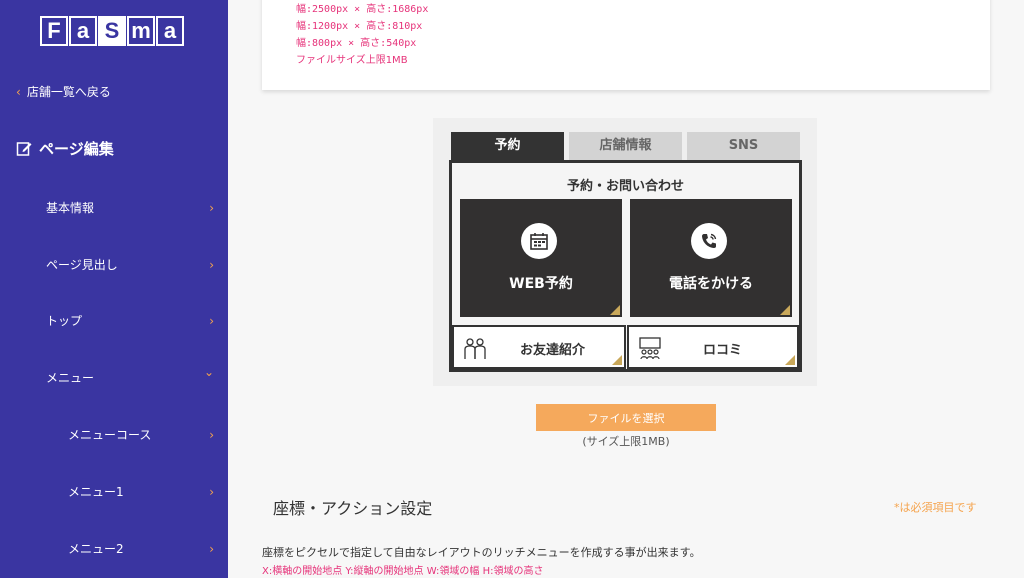  I want to click on web-booking-label: WEB予約, so click(541, 284).